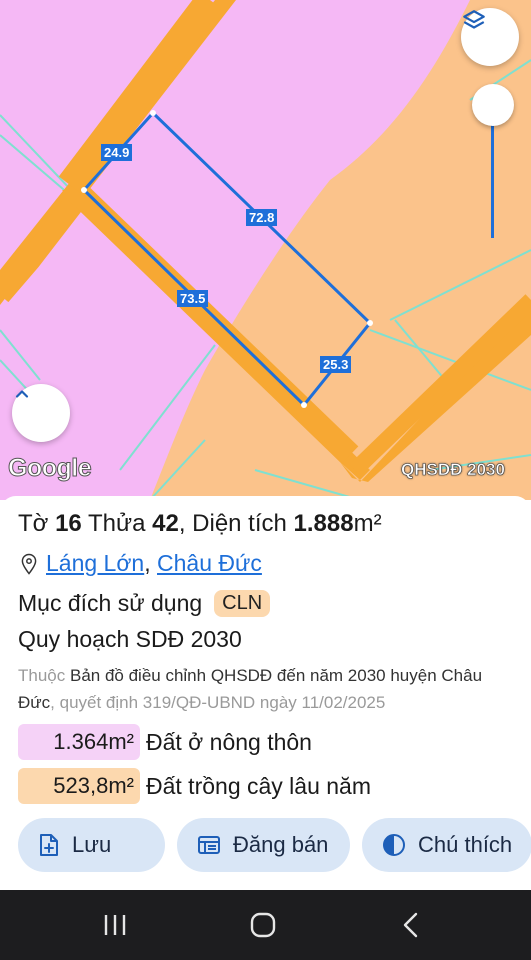 The width and height of the screenshot is (531, 960). What do you see at coordinates (41, 413) in the screenshot?
I see `expand-sheet-button` at bounding box center [41, 413].